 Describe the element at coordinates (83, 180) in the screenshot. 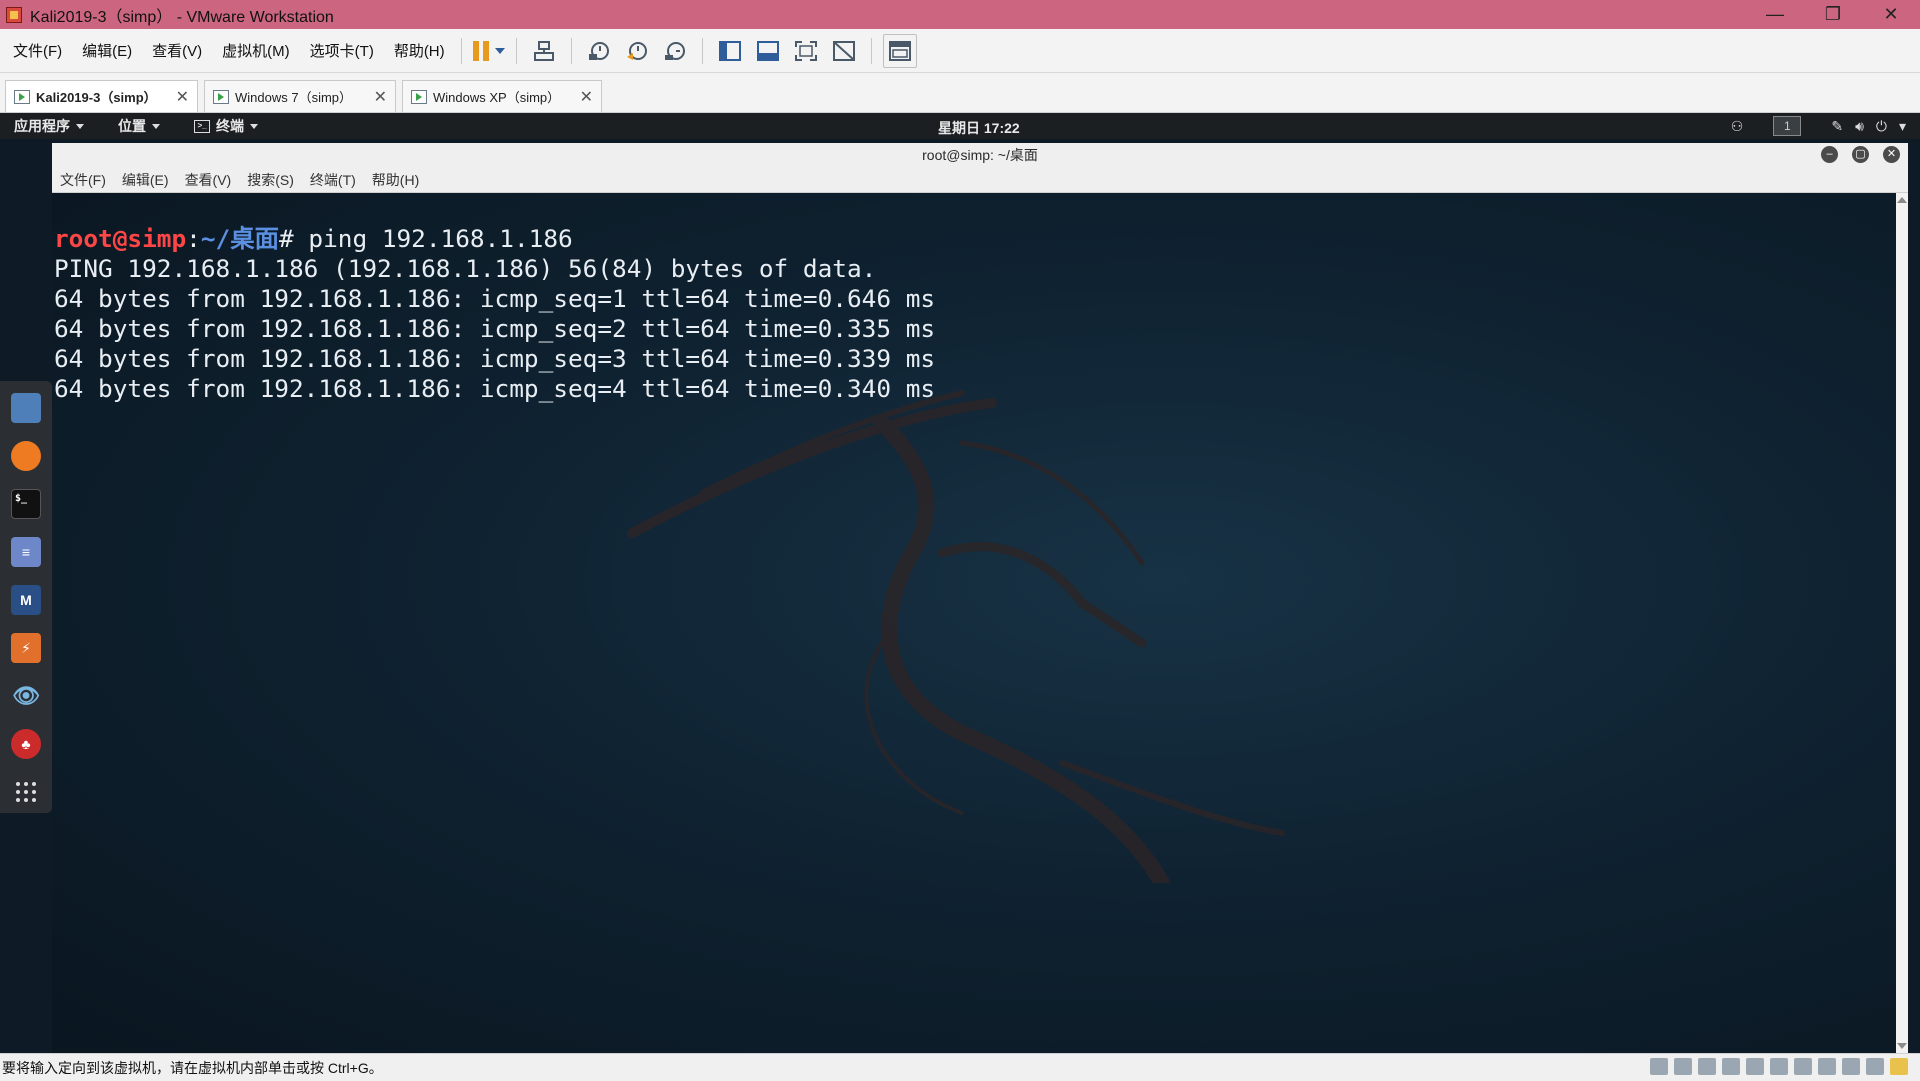

I see `terminal-menu-file: 文件(F)` at that location.